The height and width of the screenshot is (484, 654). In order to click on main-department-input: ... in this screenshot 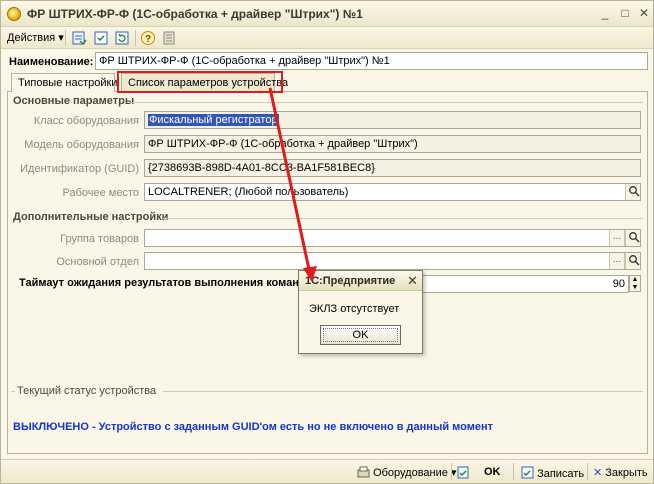, I will do `click(392, 261)`.